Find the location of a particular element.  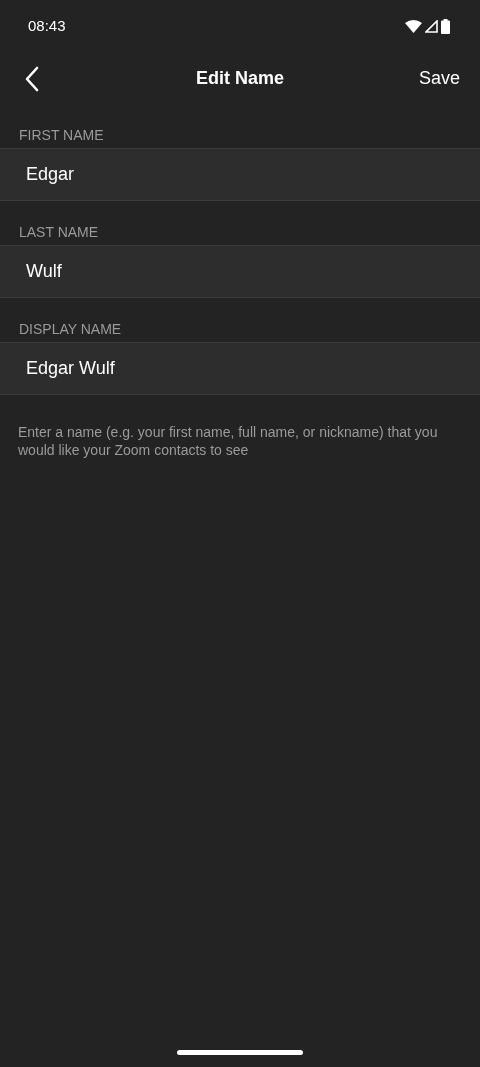

save-button: Save is located at coordinates (439, 78).